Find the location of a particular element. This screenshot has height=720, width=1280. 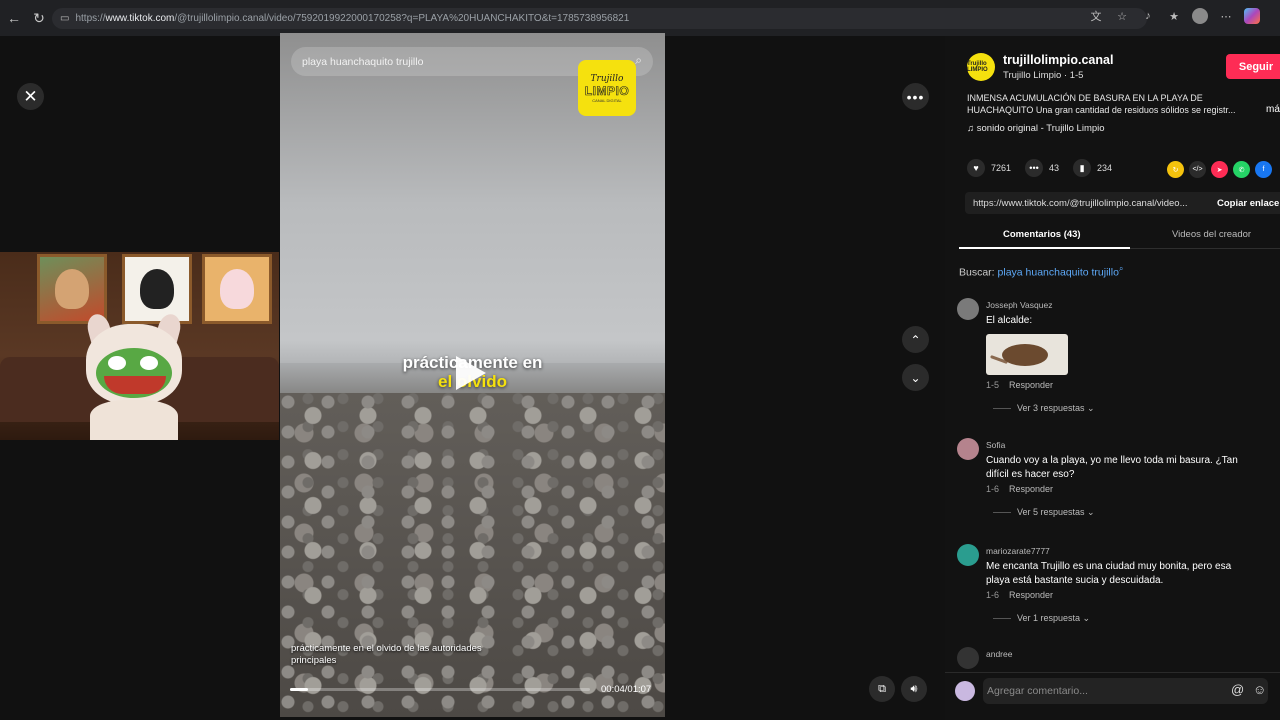

channel-logo: Trujillo LIMPIO CANAL DIGITAL is located at coordinates (607, 88).